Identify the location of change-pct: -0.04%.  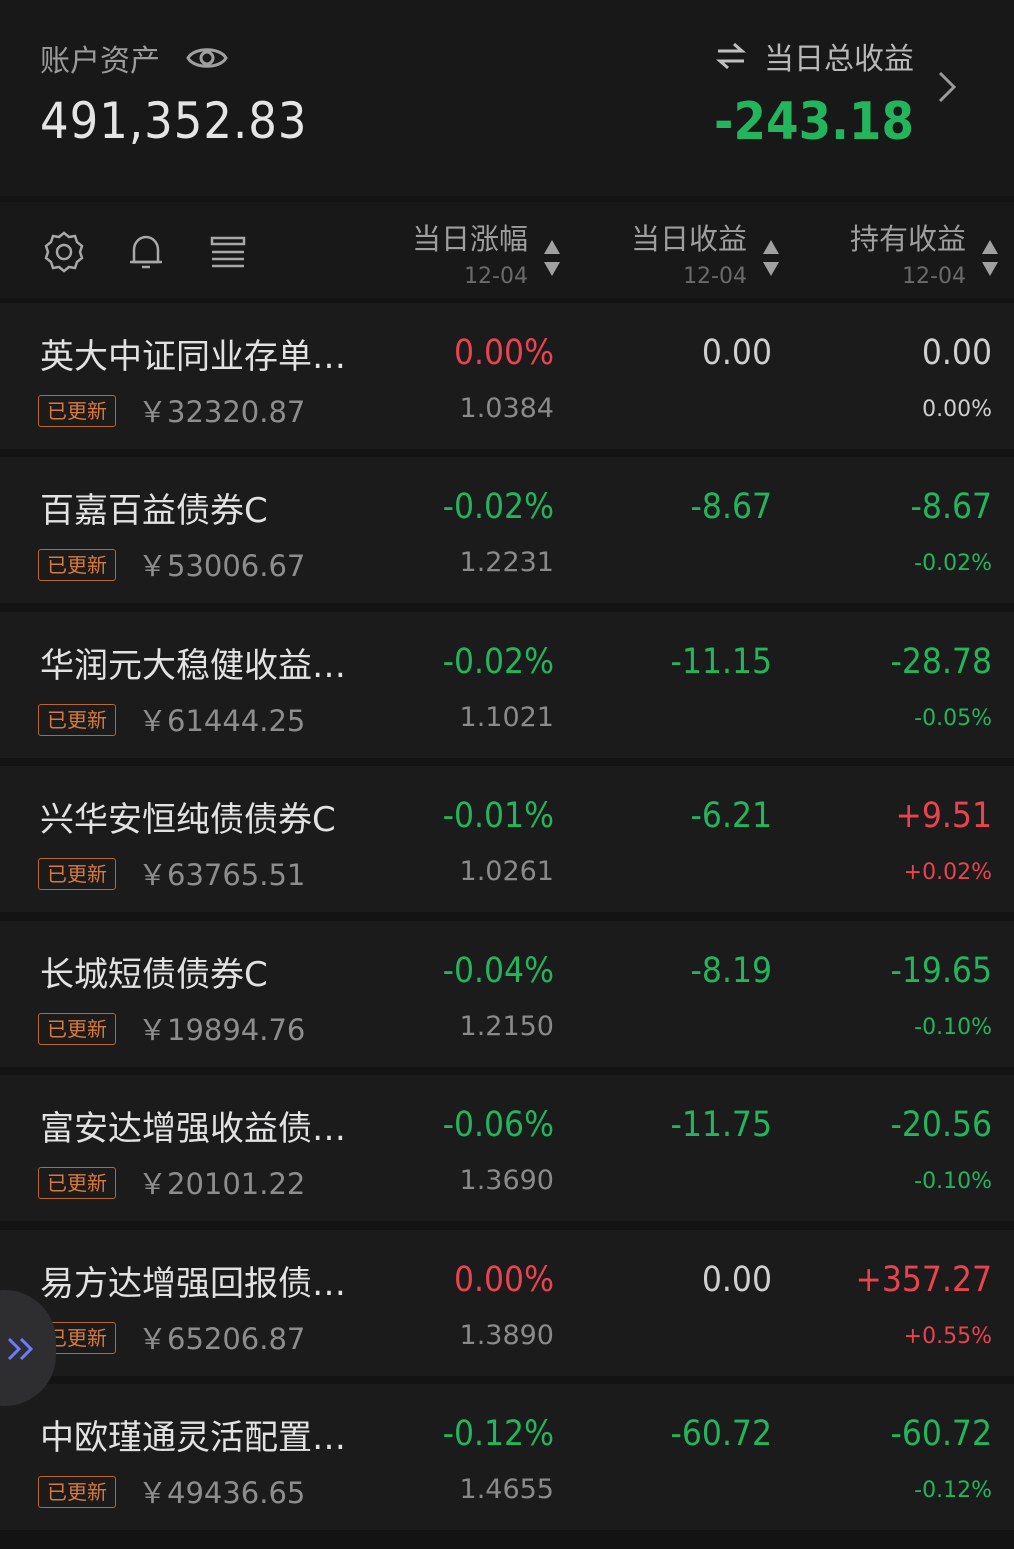
(498, 971).